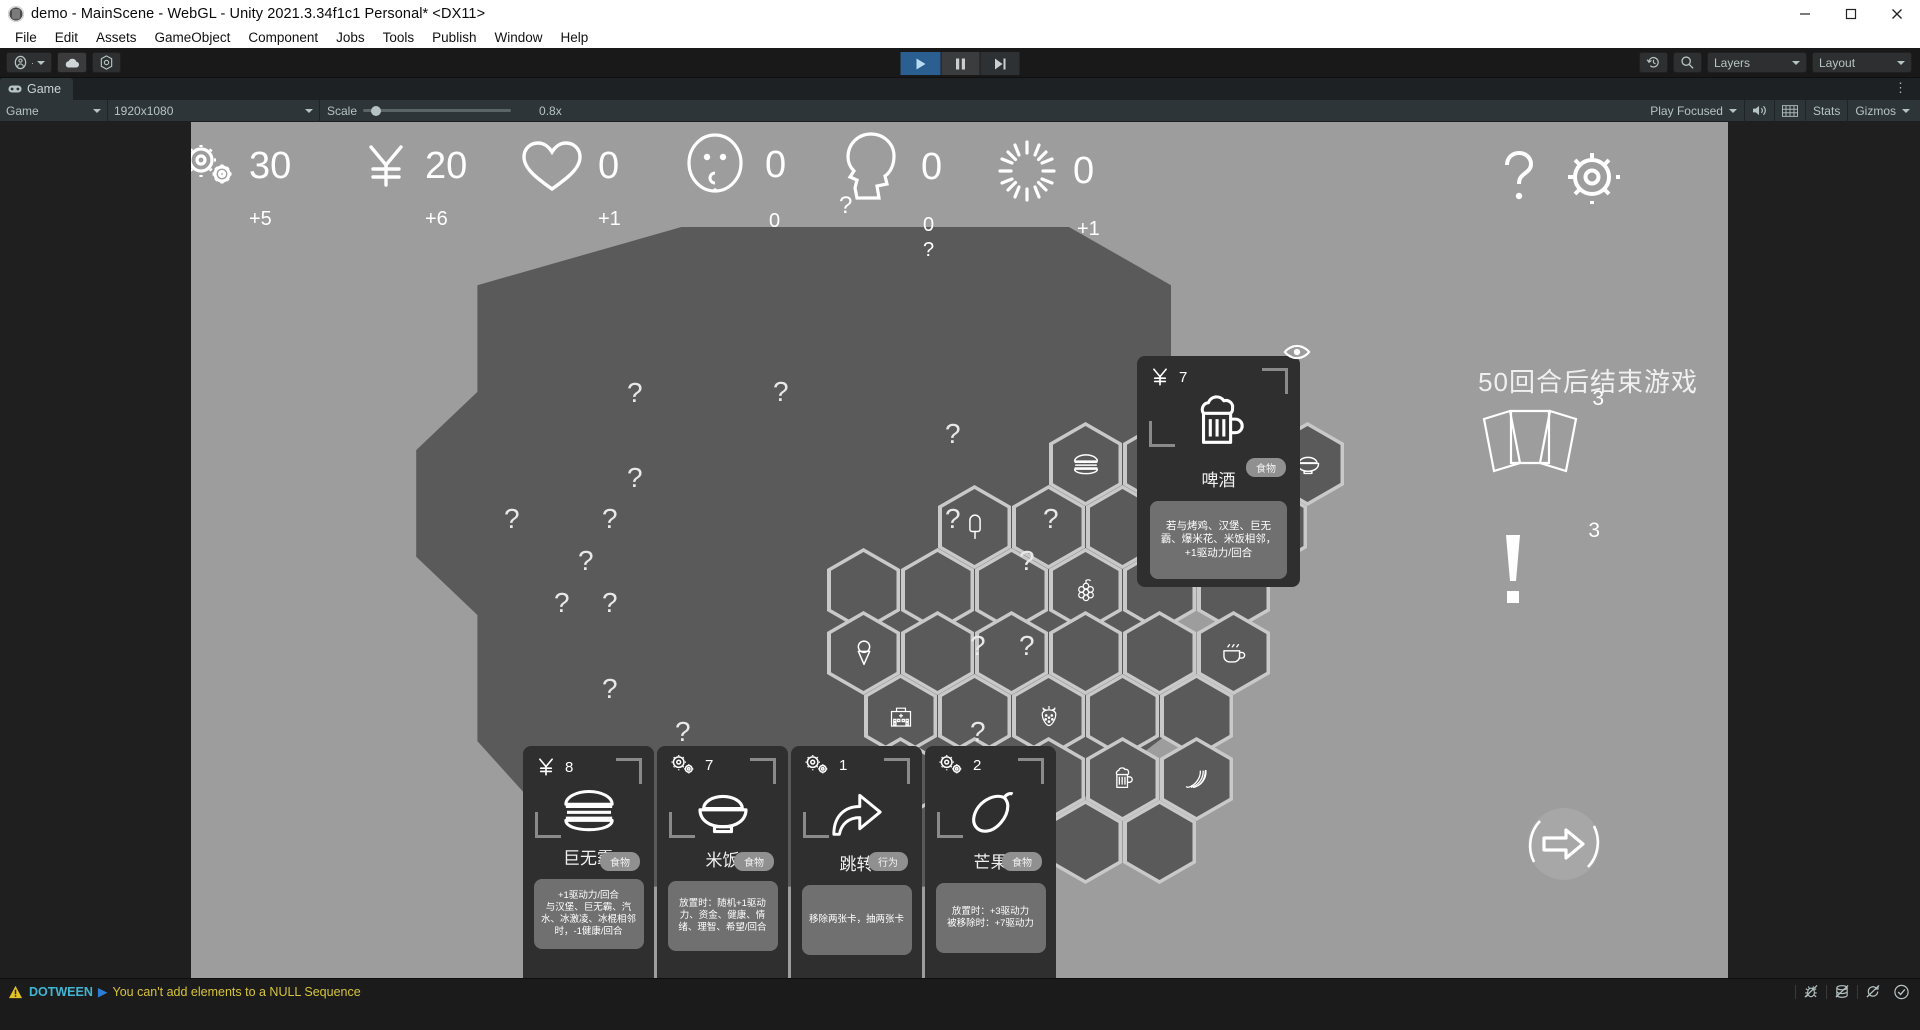 The image size is (1920, 1030). Describe the element at coordinates (270, 166) in the screenshot. I see `stat-drive-value: 30` at that location.